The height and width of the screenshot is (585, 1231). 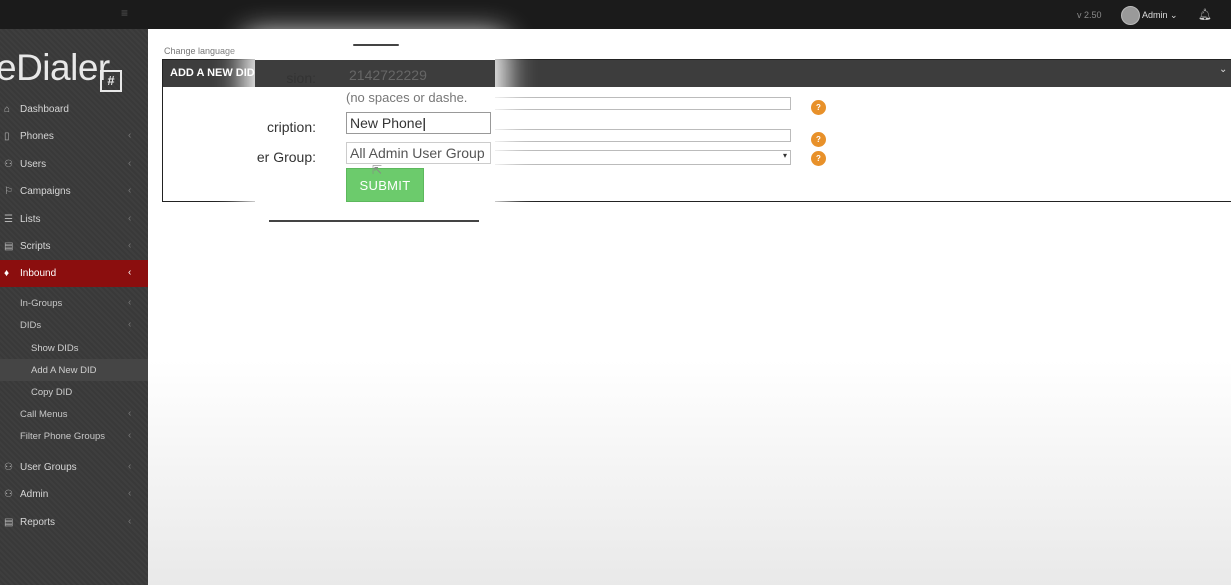 I want to click on sidebar-subitem-in-groups: In-Groups ‹, so click(x=74, y=303).